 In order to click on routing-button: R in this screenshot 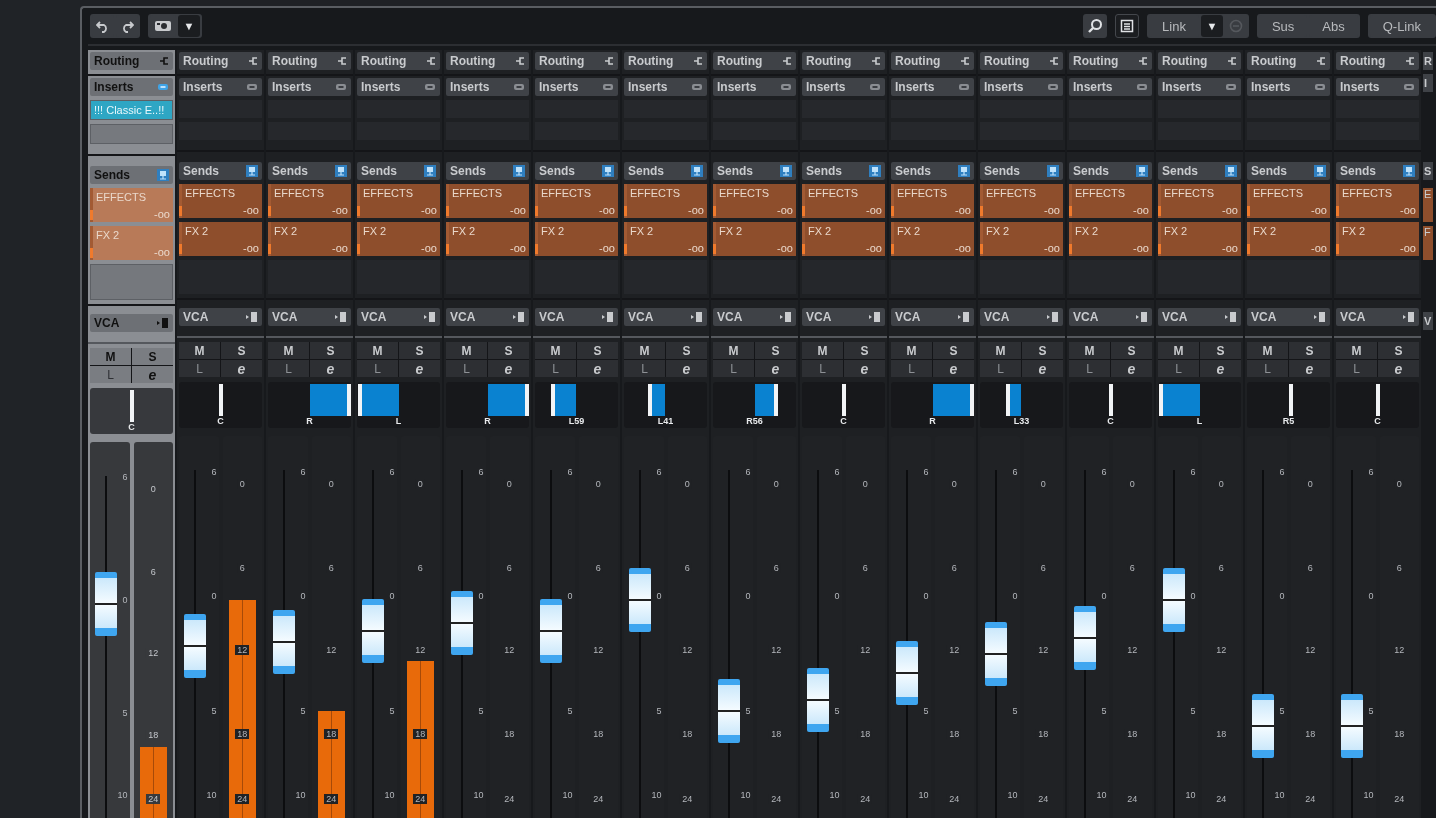, I will do `click(1428, 61)`.